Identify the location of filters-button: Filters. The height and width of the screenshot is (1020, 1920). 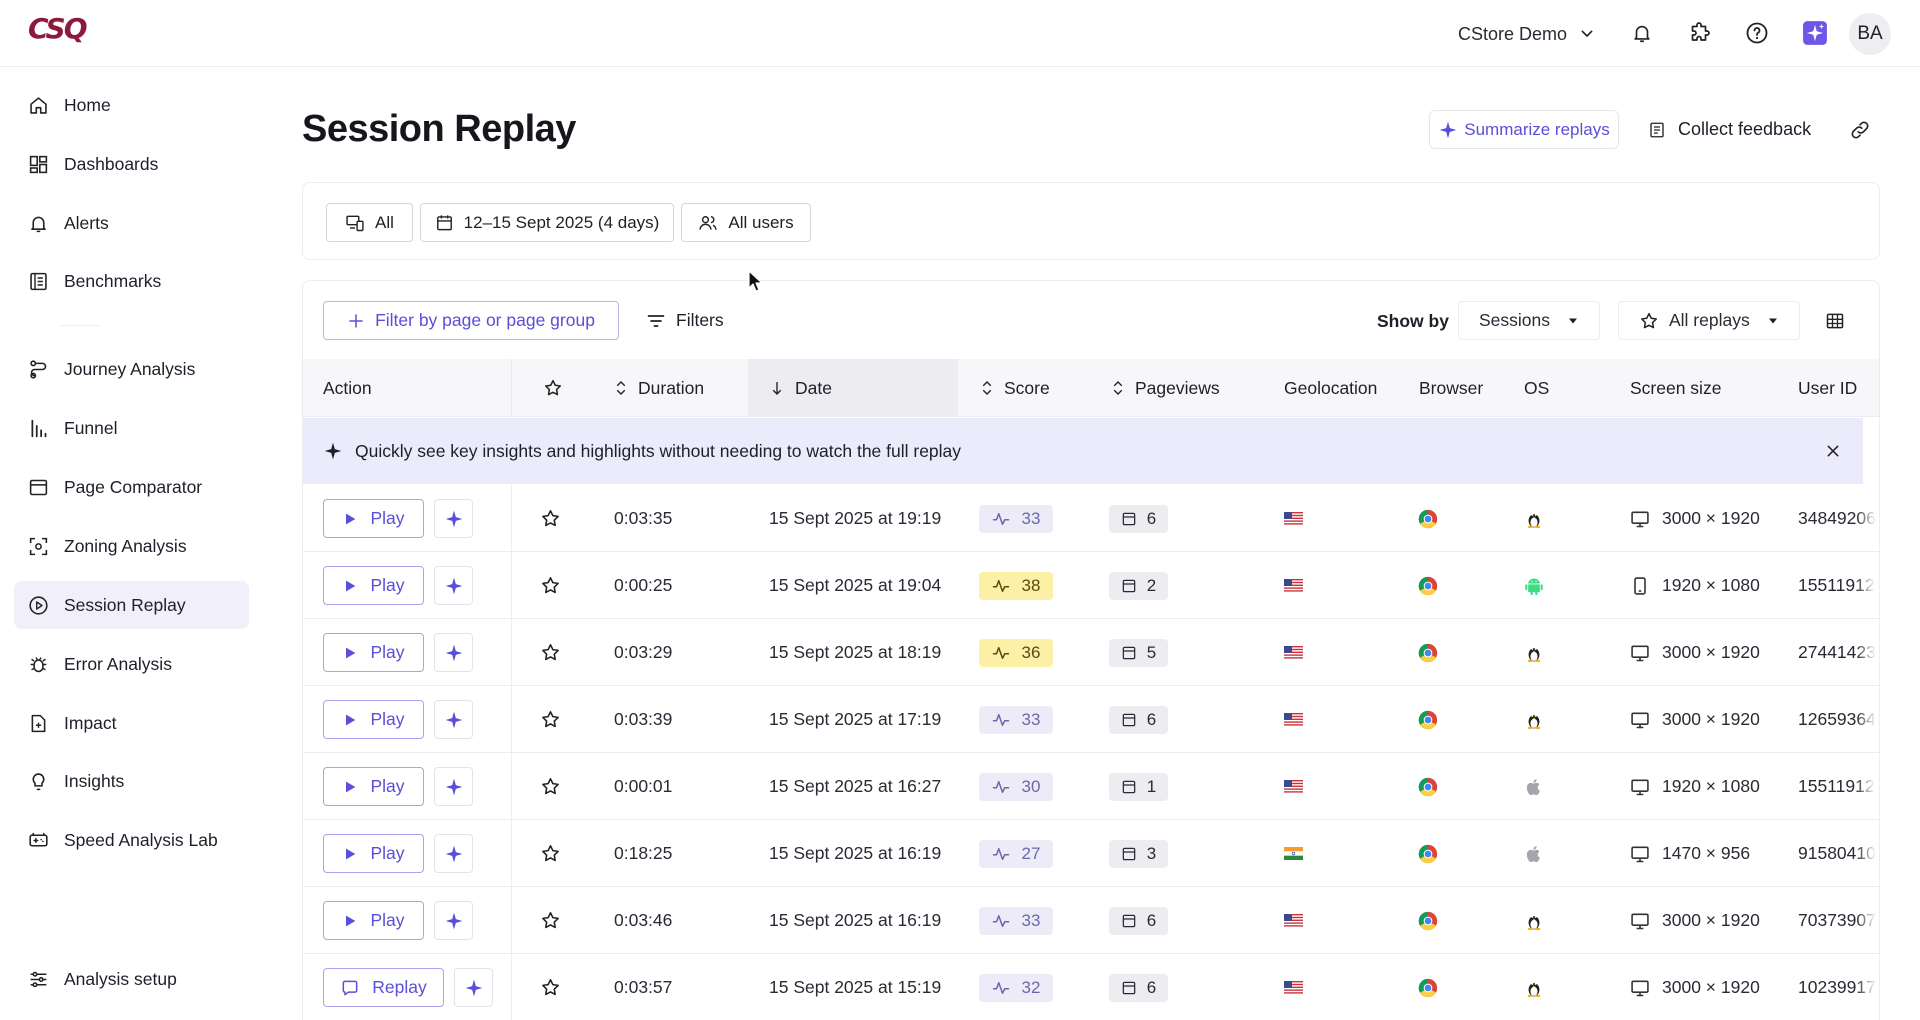
(685, 320).